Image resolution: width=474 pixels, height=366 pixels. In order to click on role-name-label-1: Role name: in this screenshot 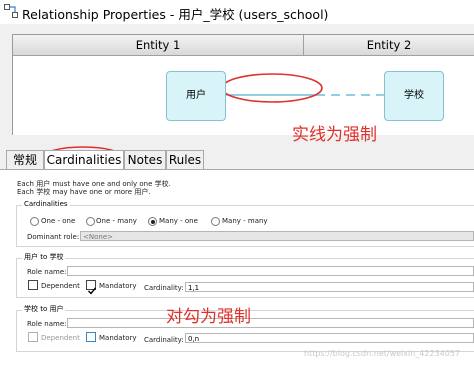, I will do `click(47, 272)`.